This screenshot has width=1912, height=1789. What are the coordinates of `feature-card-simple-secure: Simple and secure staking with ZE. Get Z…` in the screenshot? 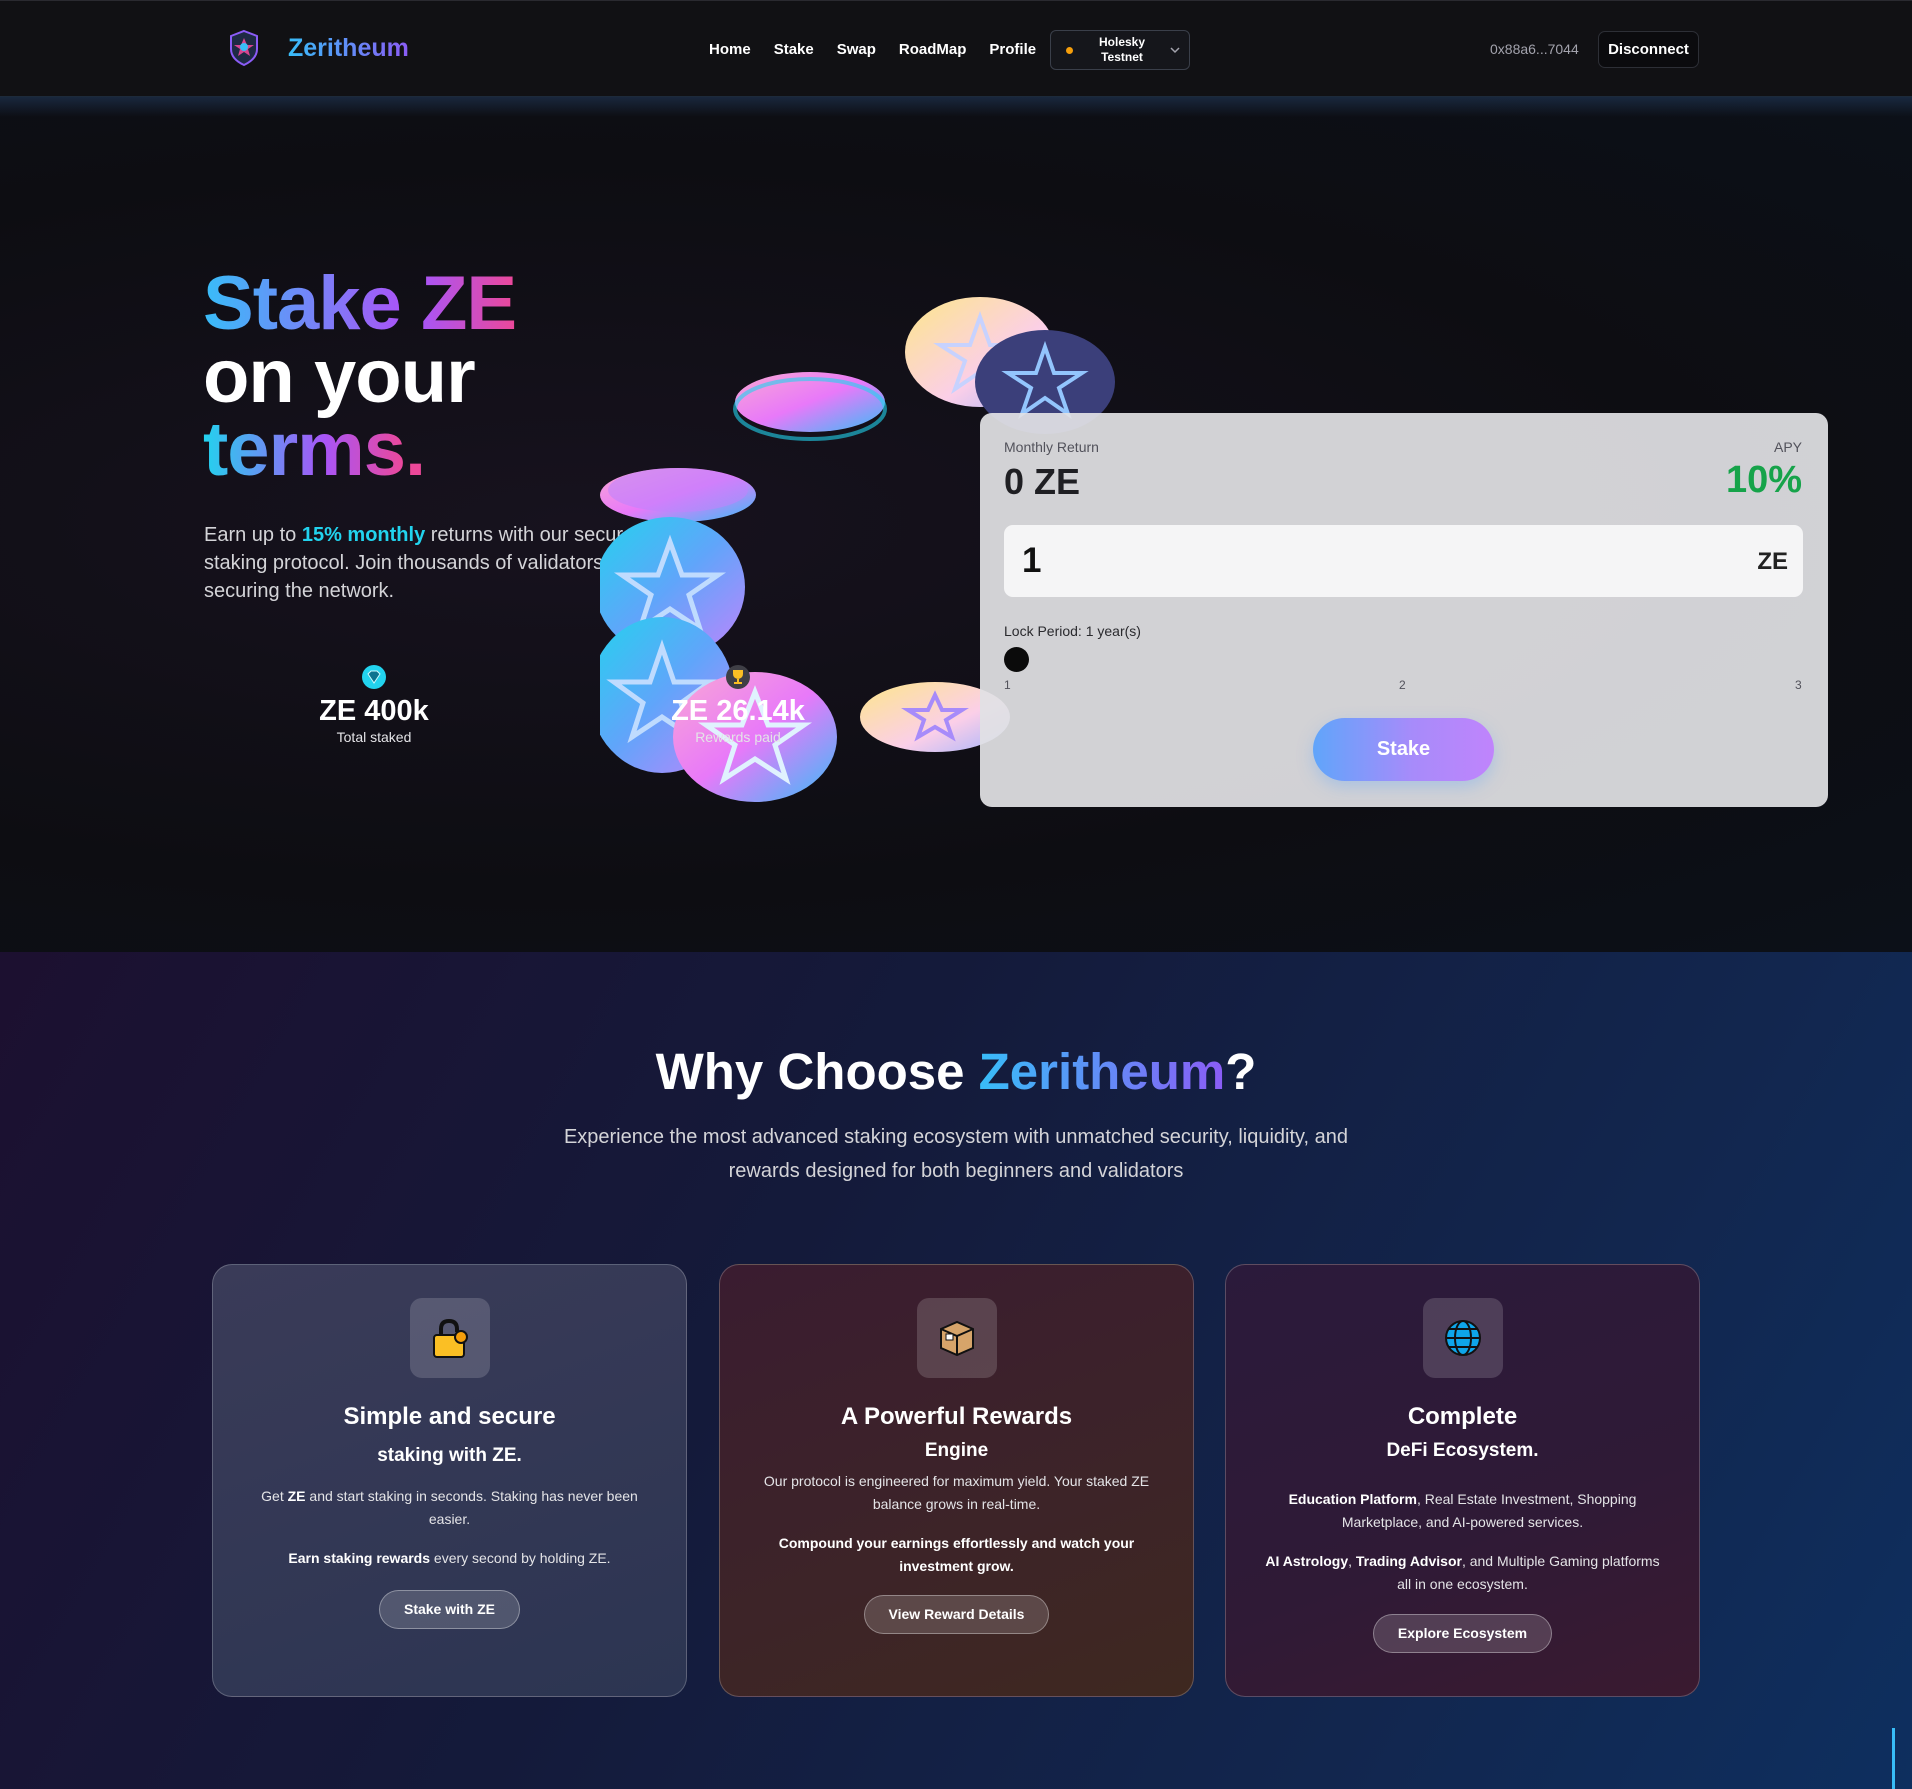 It's located at (449, 1480).